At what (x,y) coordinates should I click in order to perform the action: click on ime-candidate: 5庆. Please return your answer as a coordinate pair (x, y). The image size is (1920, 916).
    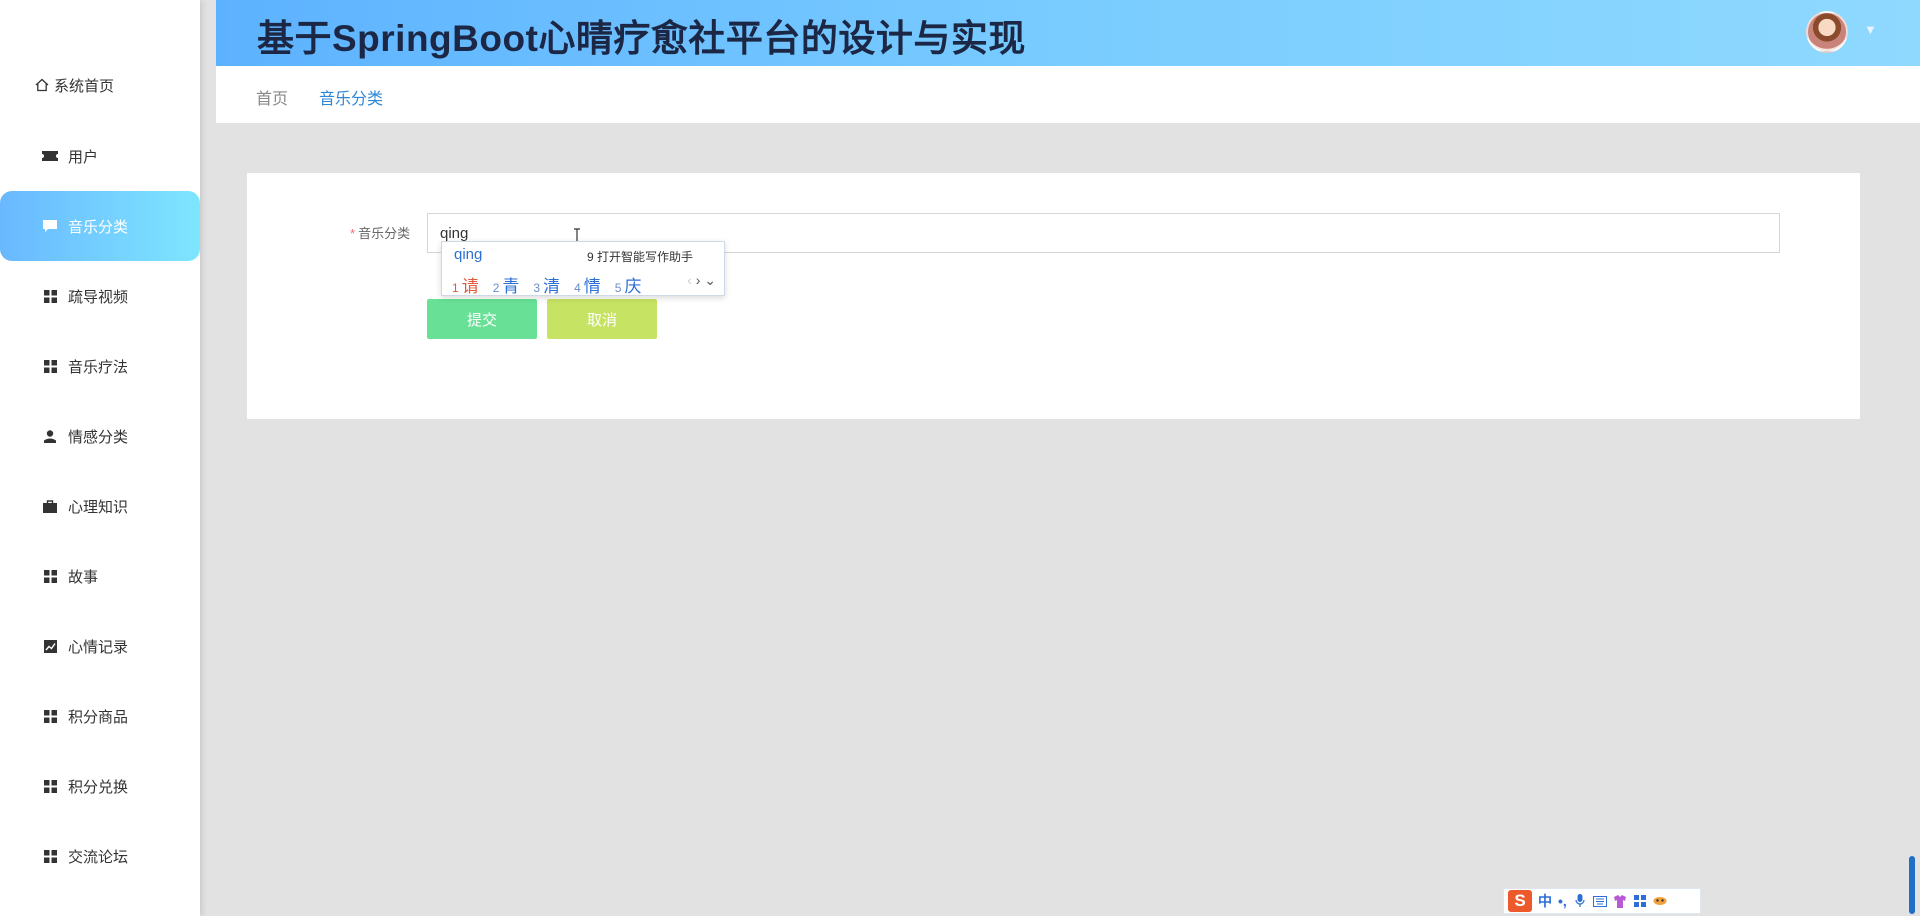
    Looking at the image, I should click on (628, 284).